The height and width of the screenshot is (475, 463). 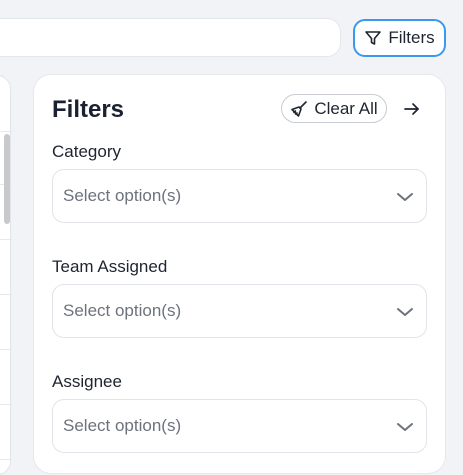 What do you see at coordinates (373, 38) in the screenshot?
I see `funnel-icon` at bounding box center [373, 38].